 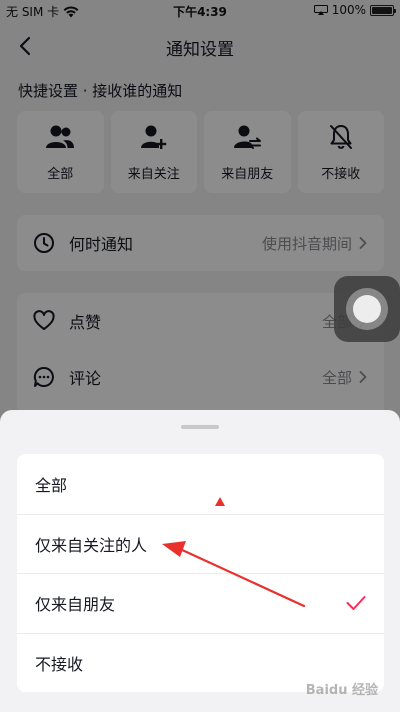 I want to click on assistive-touch-core, so click(x=367, y=309).